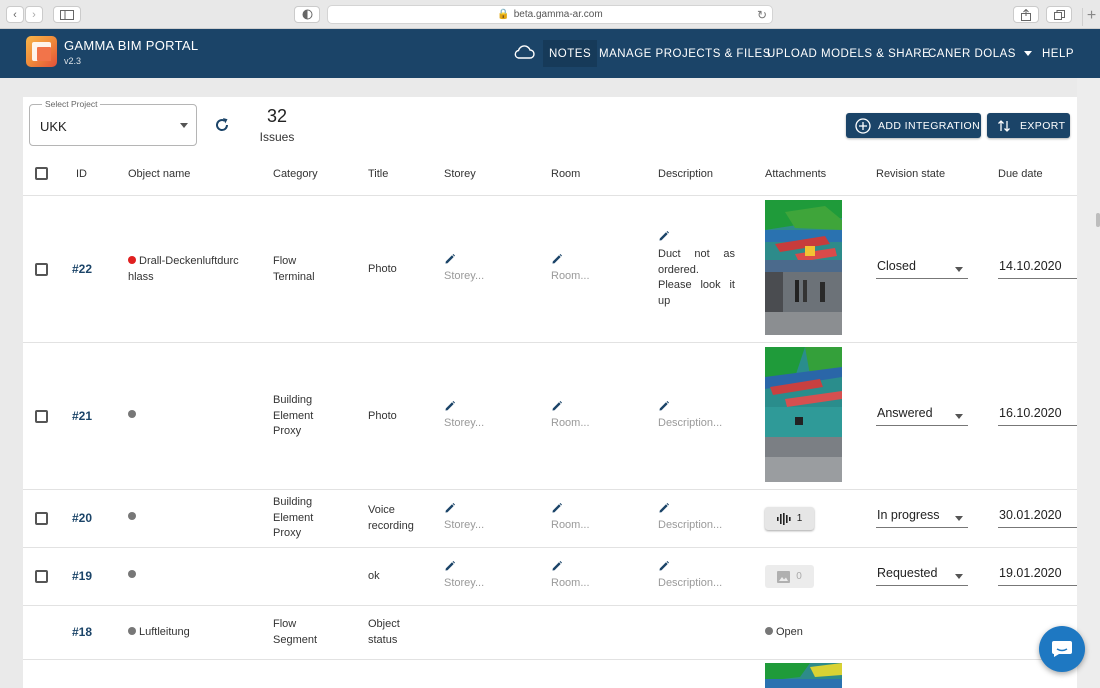 This screenshot has height=688, width=1100. I want to click on share-icon, so click(1026, 14).